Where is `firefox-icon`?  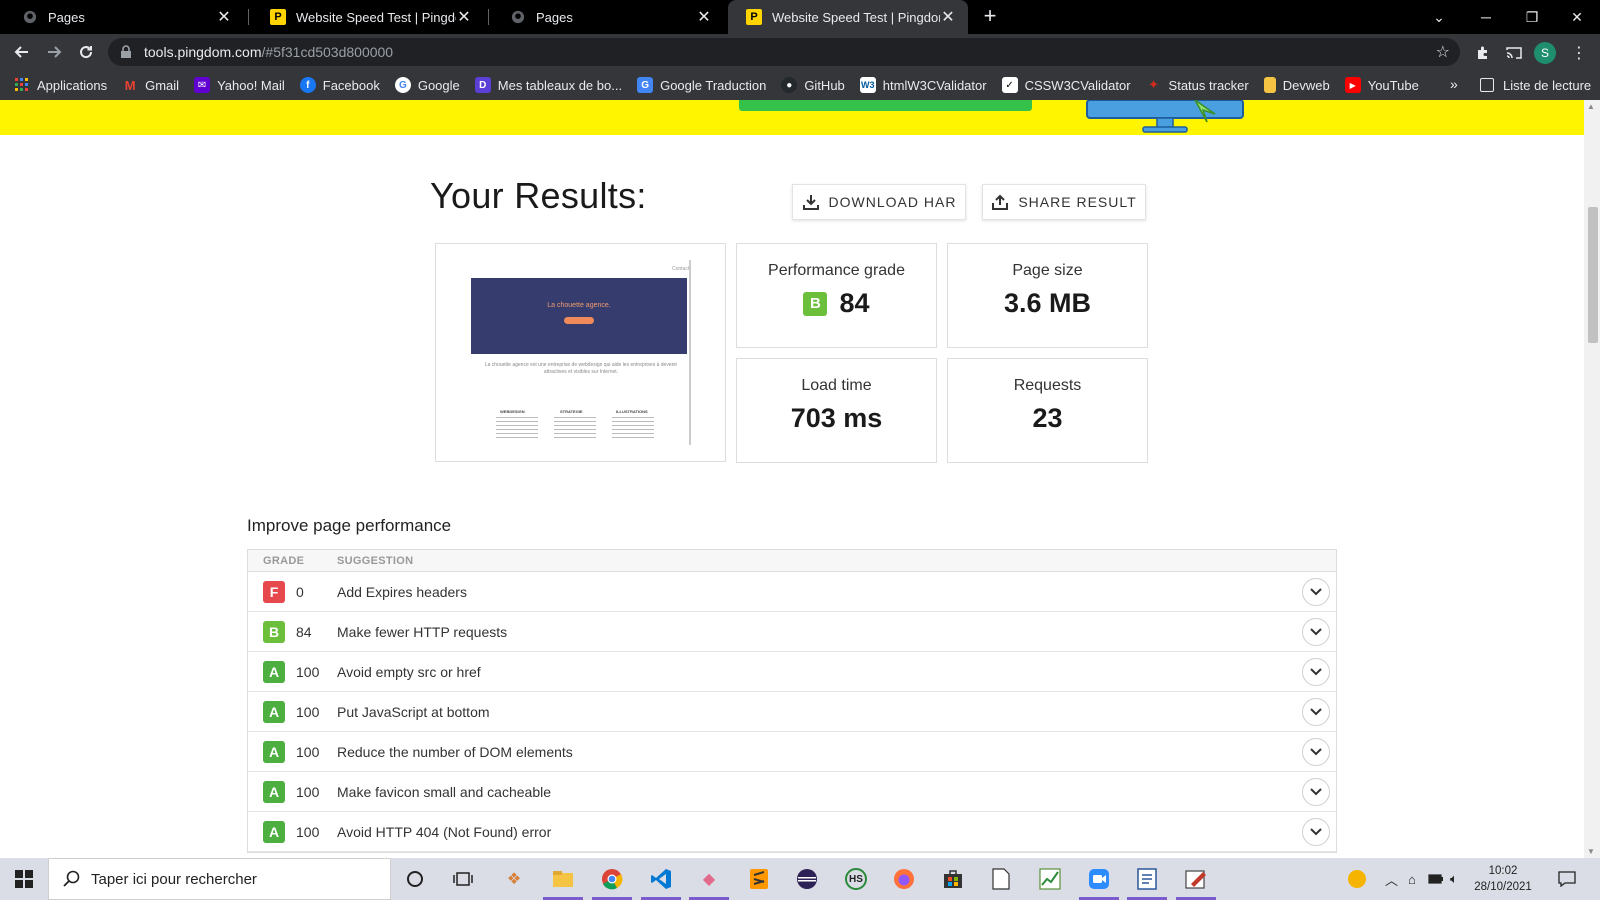 firefox-icon is located at coordinates (904, 879).